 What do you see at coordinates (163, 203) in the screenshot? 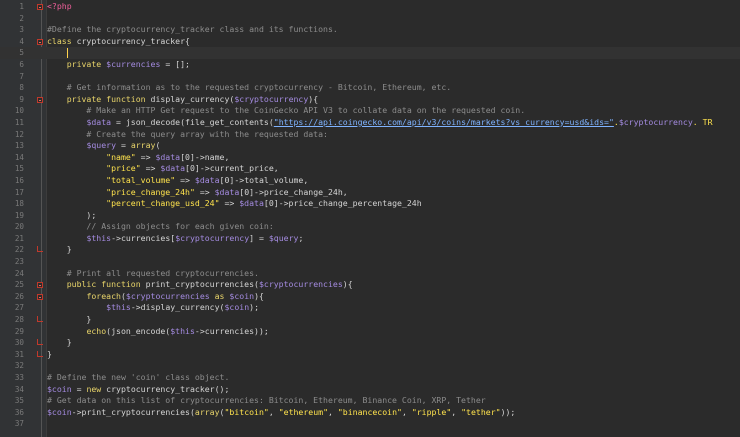
I see `code-token: "percent_change_usd_24"` at bounding box center [163, 203].